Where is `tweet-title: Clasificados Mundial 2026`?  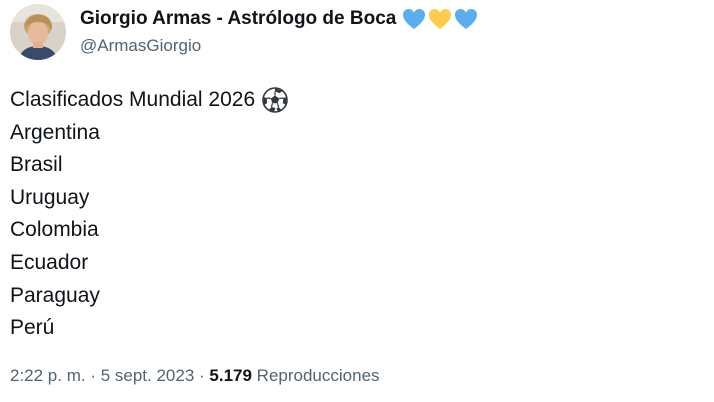 tweet-title: Clasificados Mundial 2026 is located at coordinates (133, 99).